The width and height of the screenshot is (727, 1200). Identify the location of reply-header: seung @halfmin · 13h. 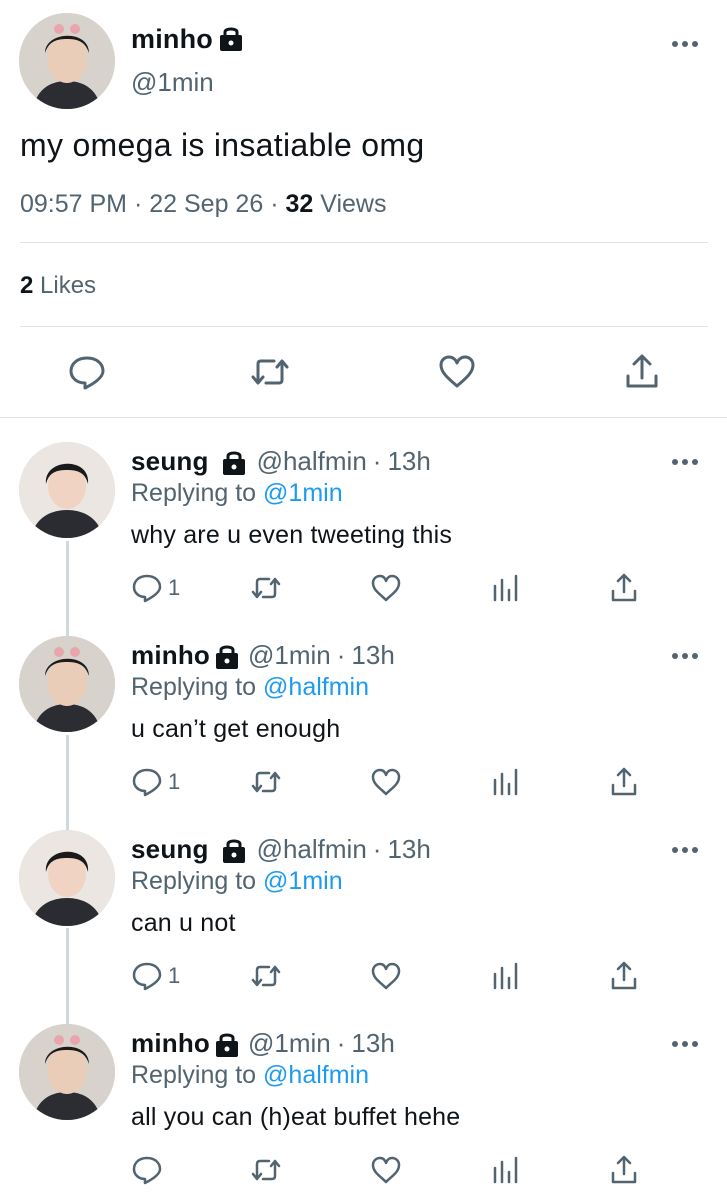
(281, 461).